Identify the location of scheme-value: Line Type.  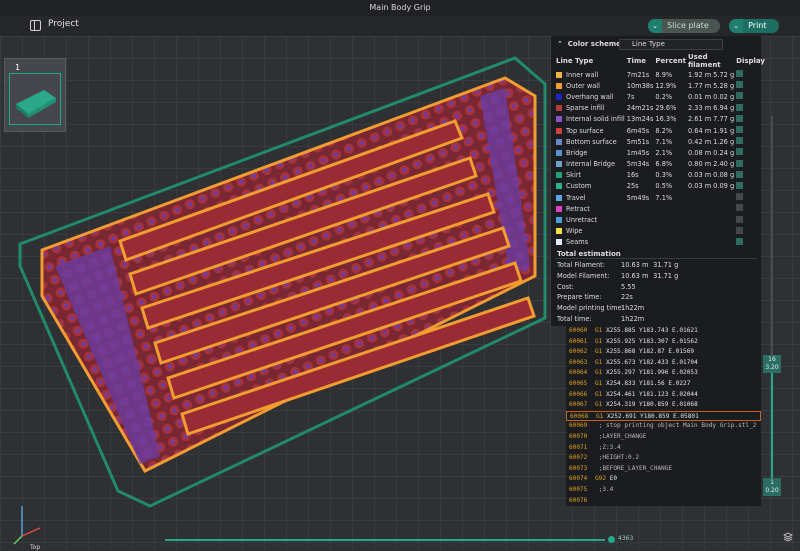
(648, 44).